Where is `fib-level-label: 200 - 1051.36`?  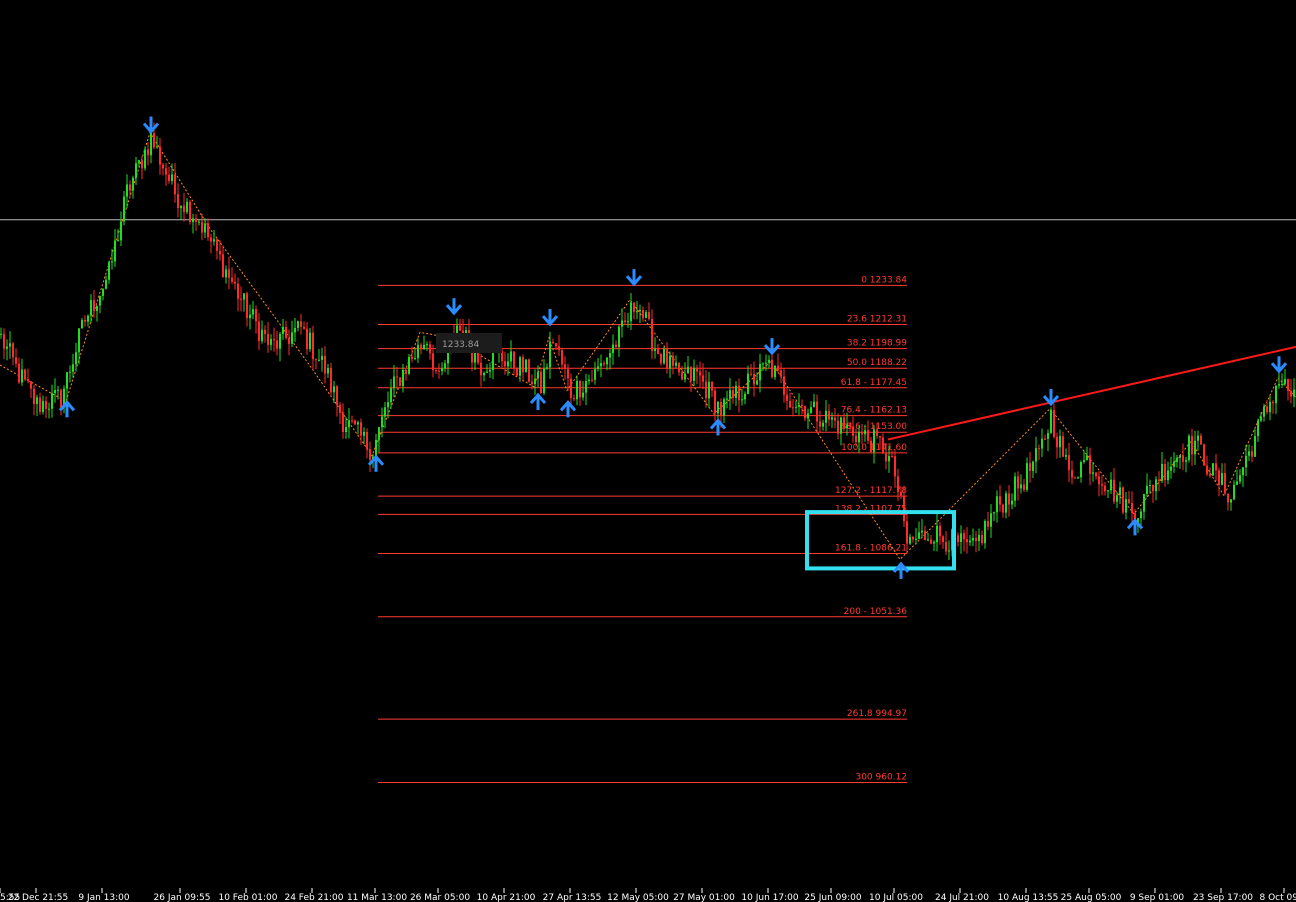
fib-level-label: 200 - 1051.36 is located at coordinates (876, 612).